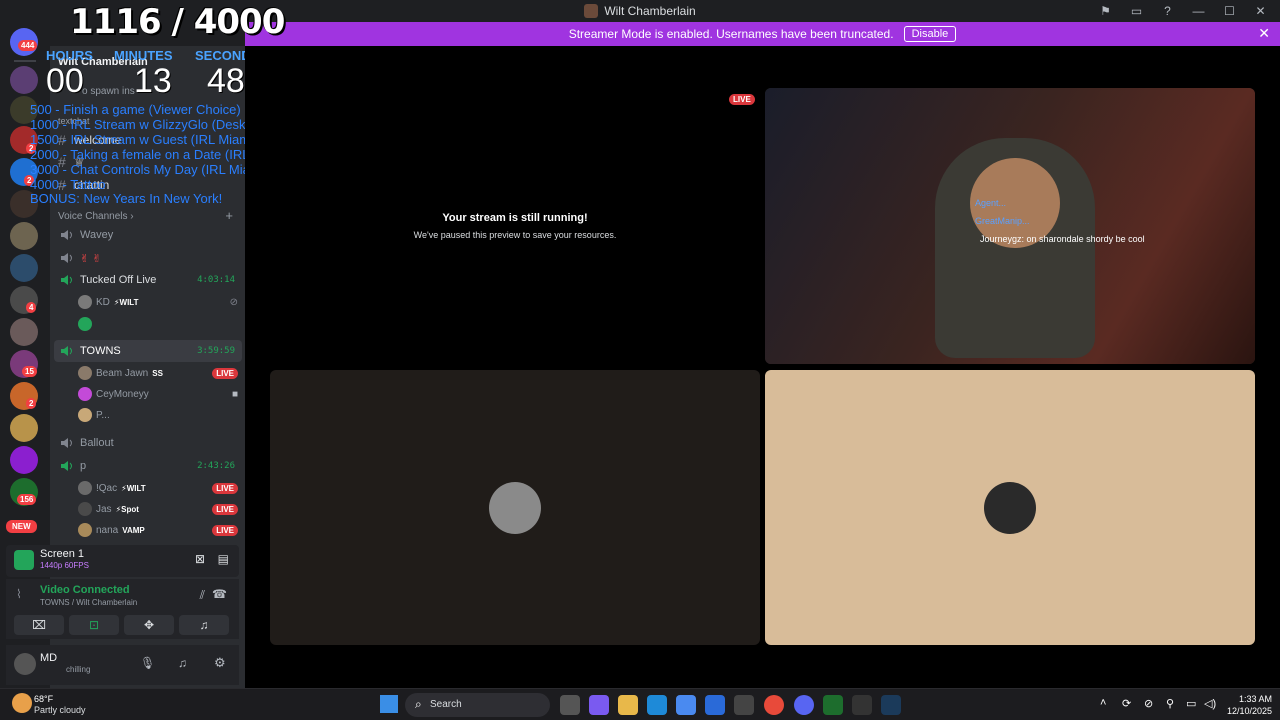  I want to click on screen-title: Screen 1, so click(62, 554).